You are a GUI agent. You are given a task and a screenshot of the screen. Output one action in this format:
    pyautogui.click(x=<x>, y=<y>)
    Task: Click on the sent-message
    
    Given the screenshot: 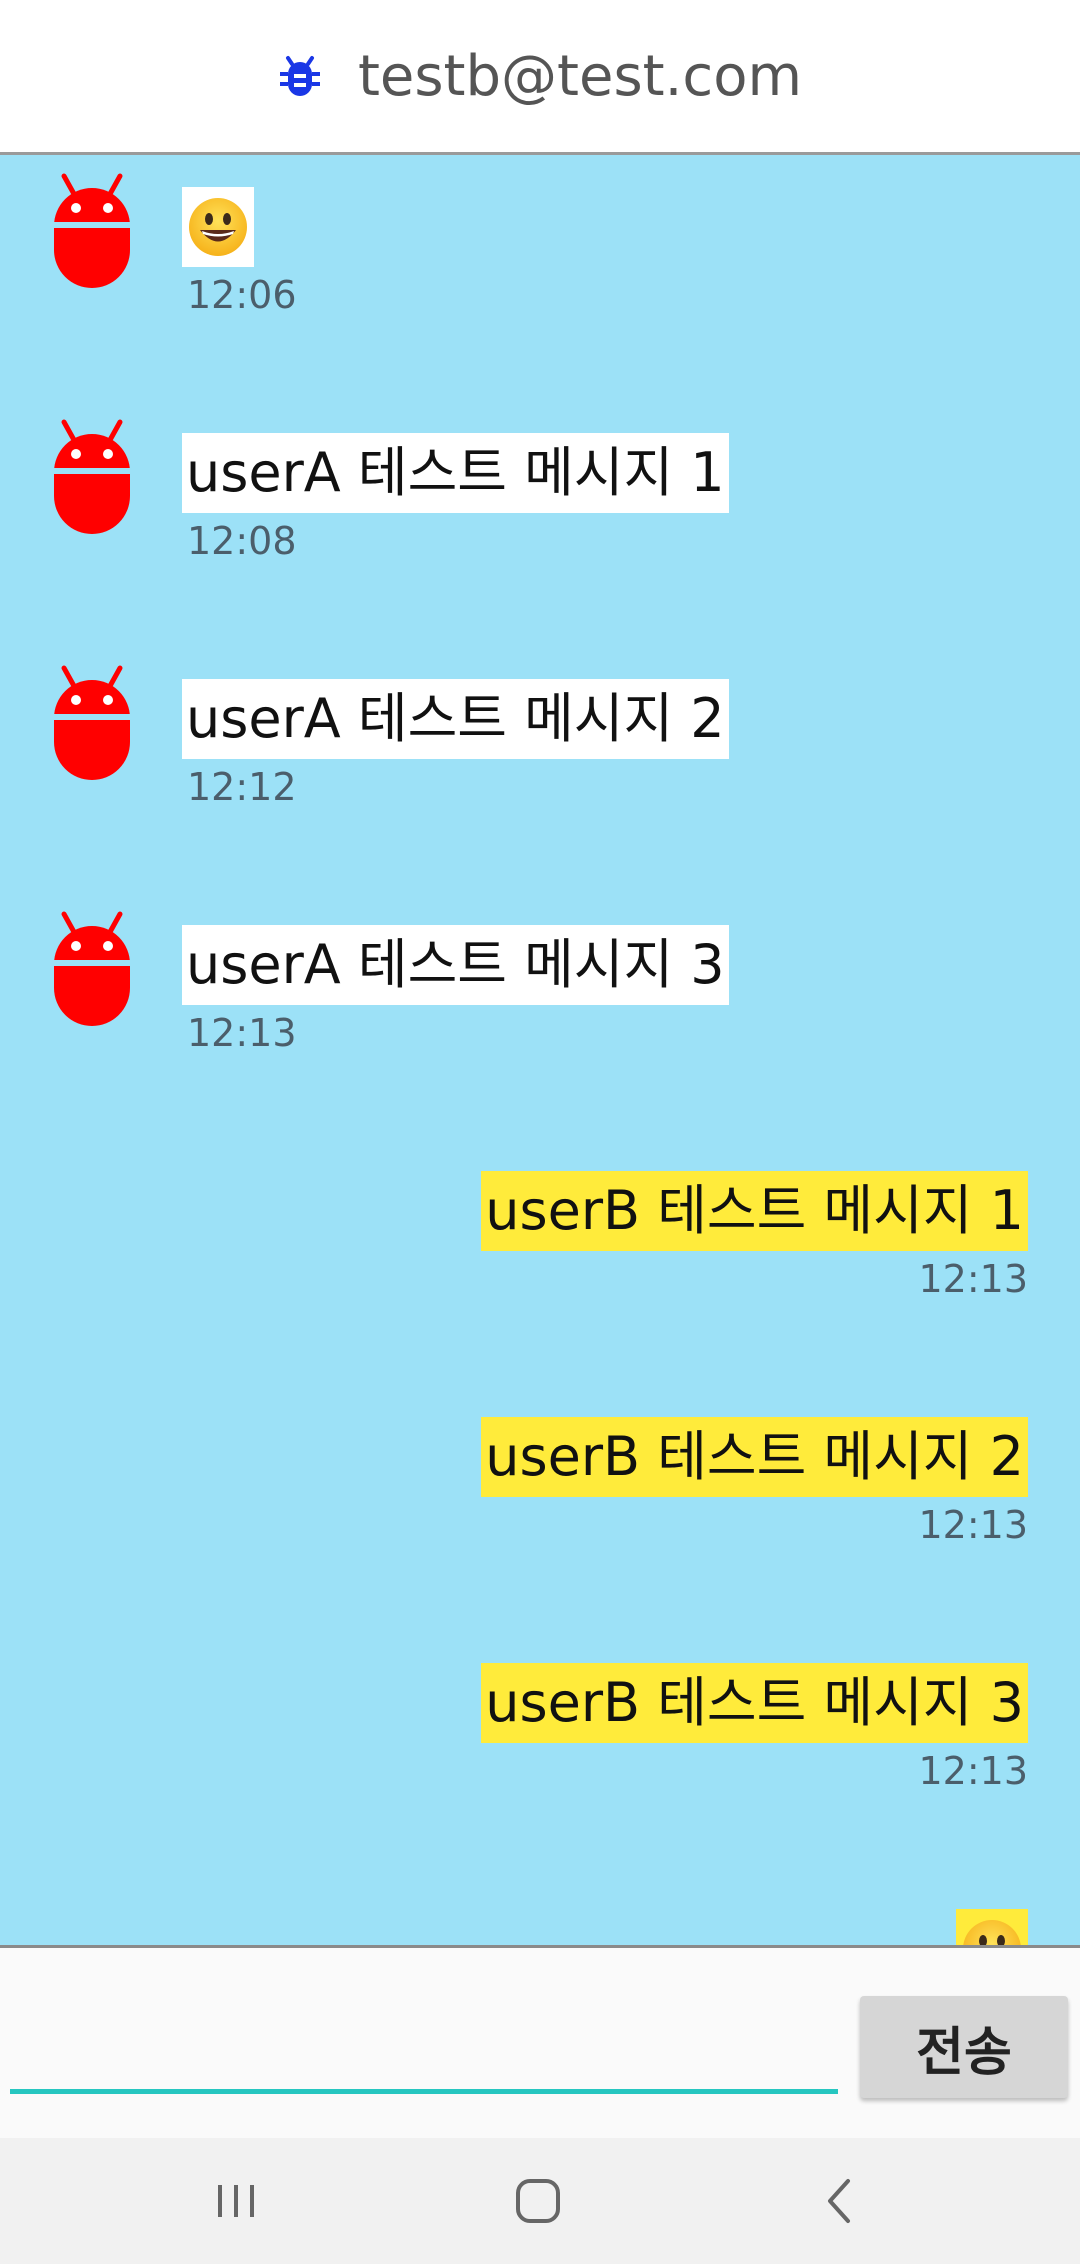 What is the action you would take?
    pyautogui.click(x=540, y=1911)
    